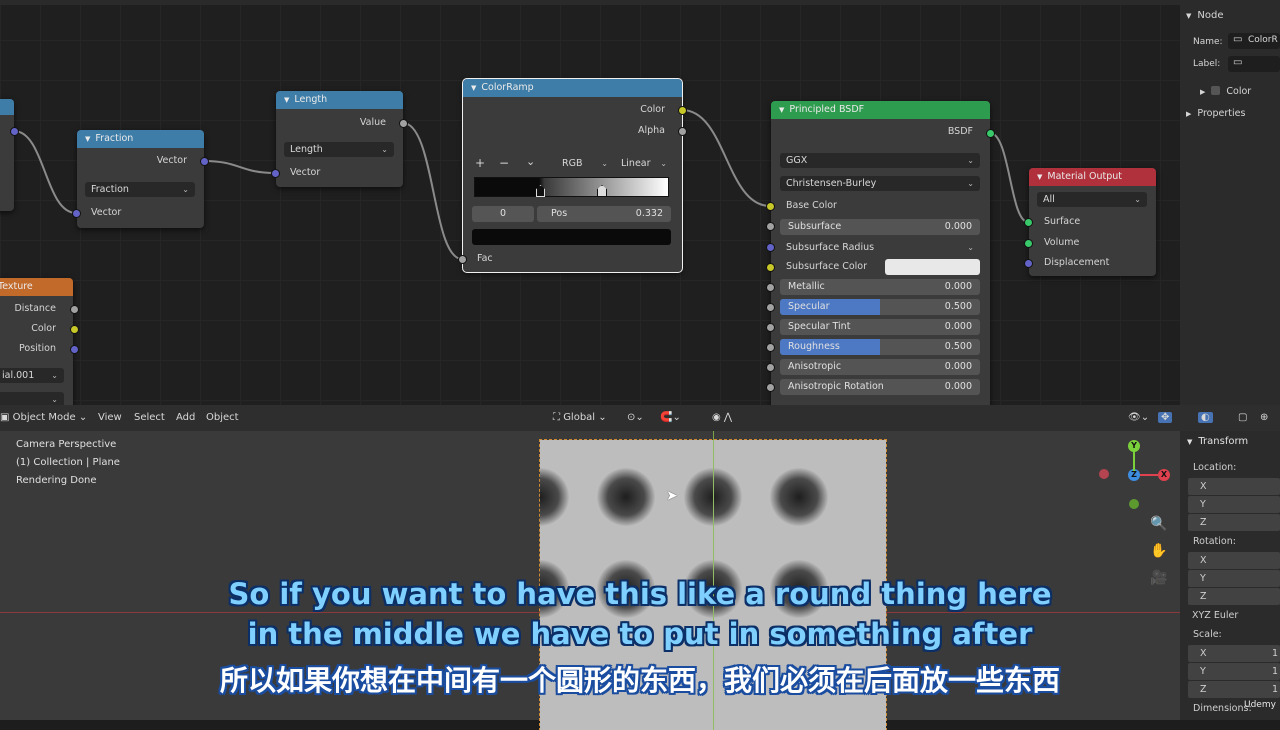 This screenshot has height=730, width=1280. I want to click on remove-stop-button: −, so click(504, 163).